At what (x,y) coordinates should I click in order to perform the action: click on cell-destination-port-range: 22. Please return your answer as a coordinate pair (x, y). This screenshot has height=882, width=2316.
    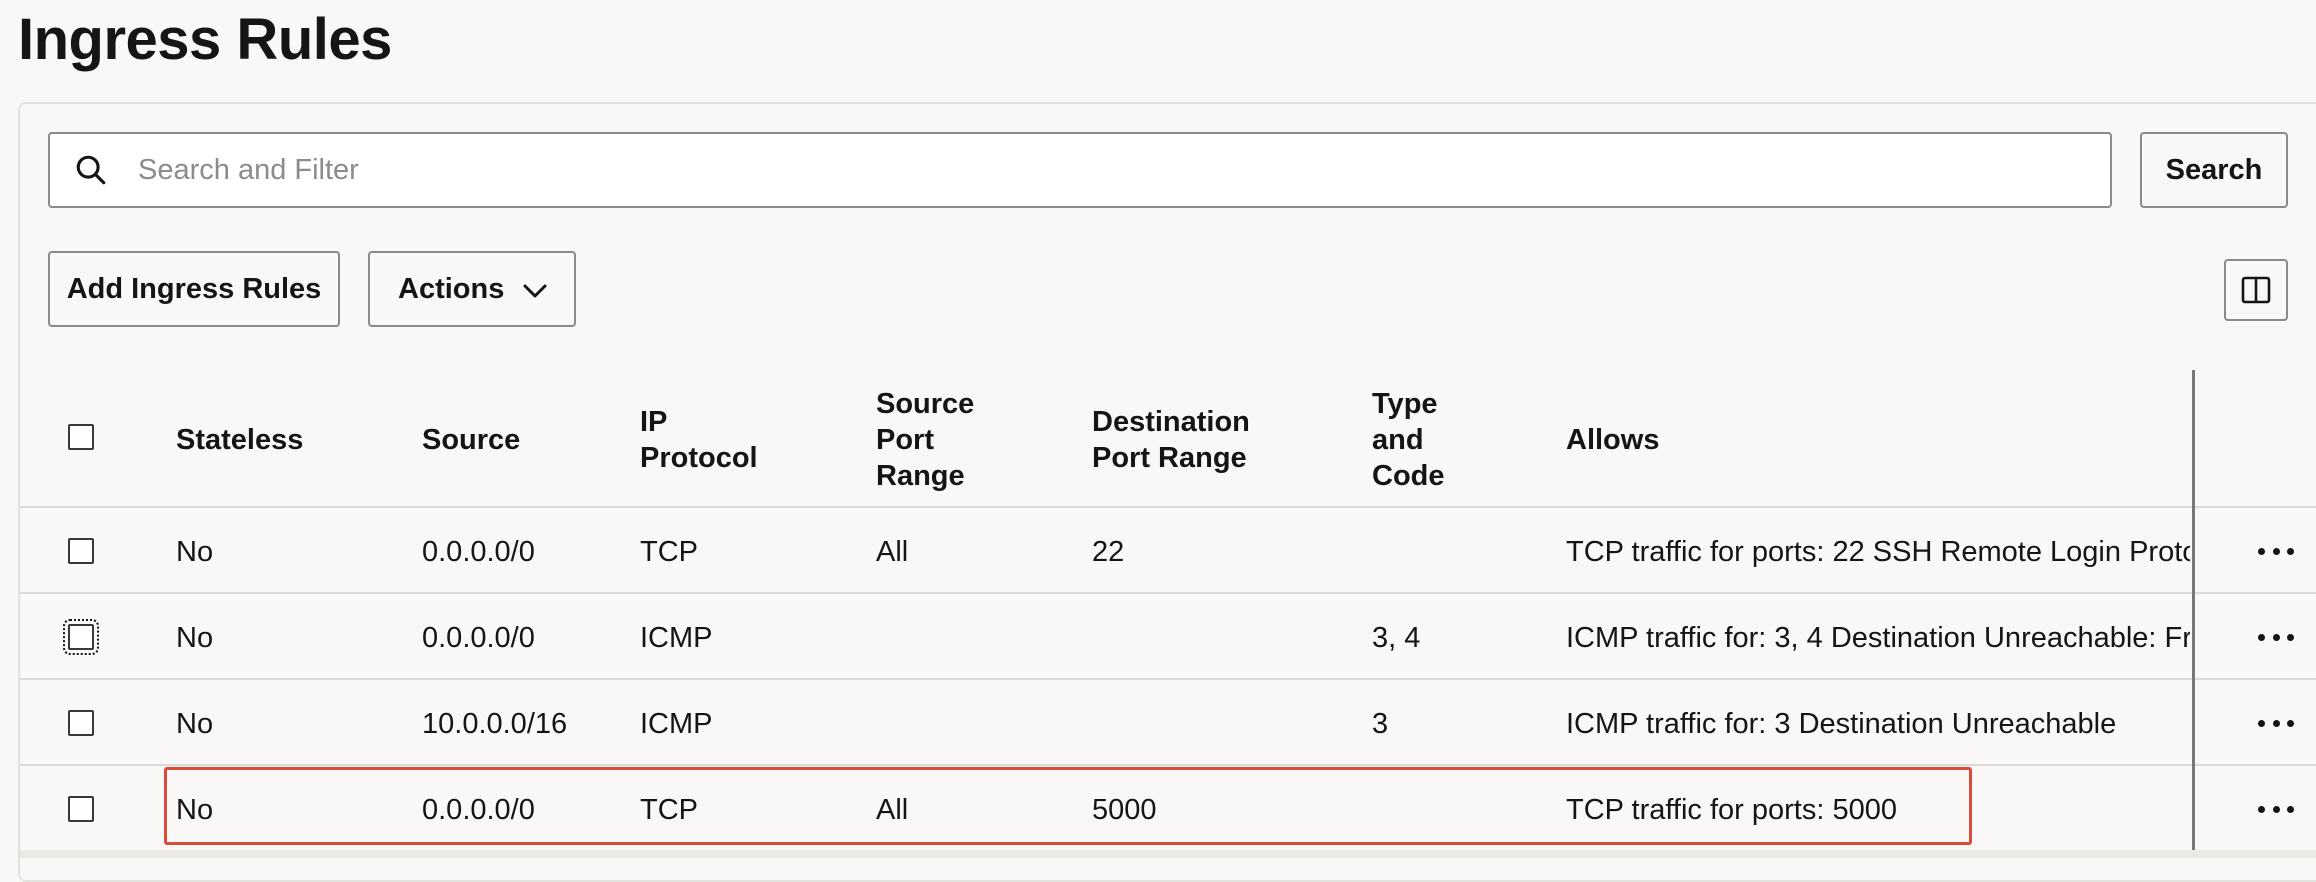
    Looking at the image, I should click on (1108, 552).